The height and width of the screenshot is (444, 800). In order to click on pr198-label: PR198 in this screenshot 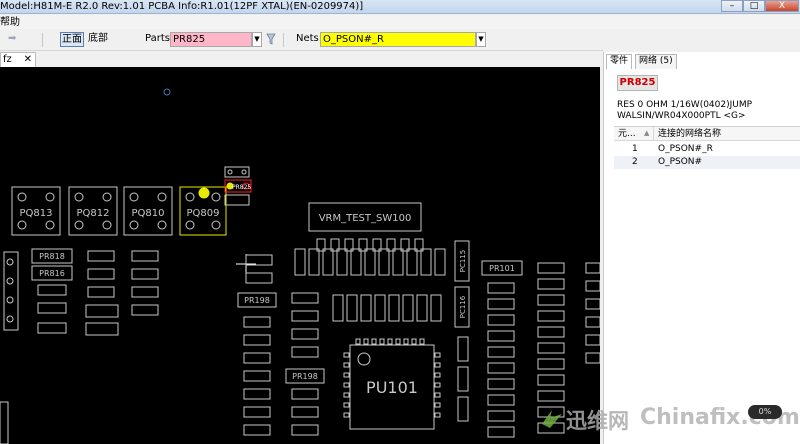, I will do `click(257, 300)`.